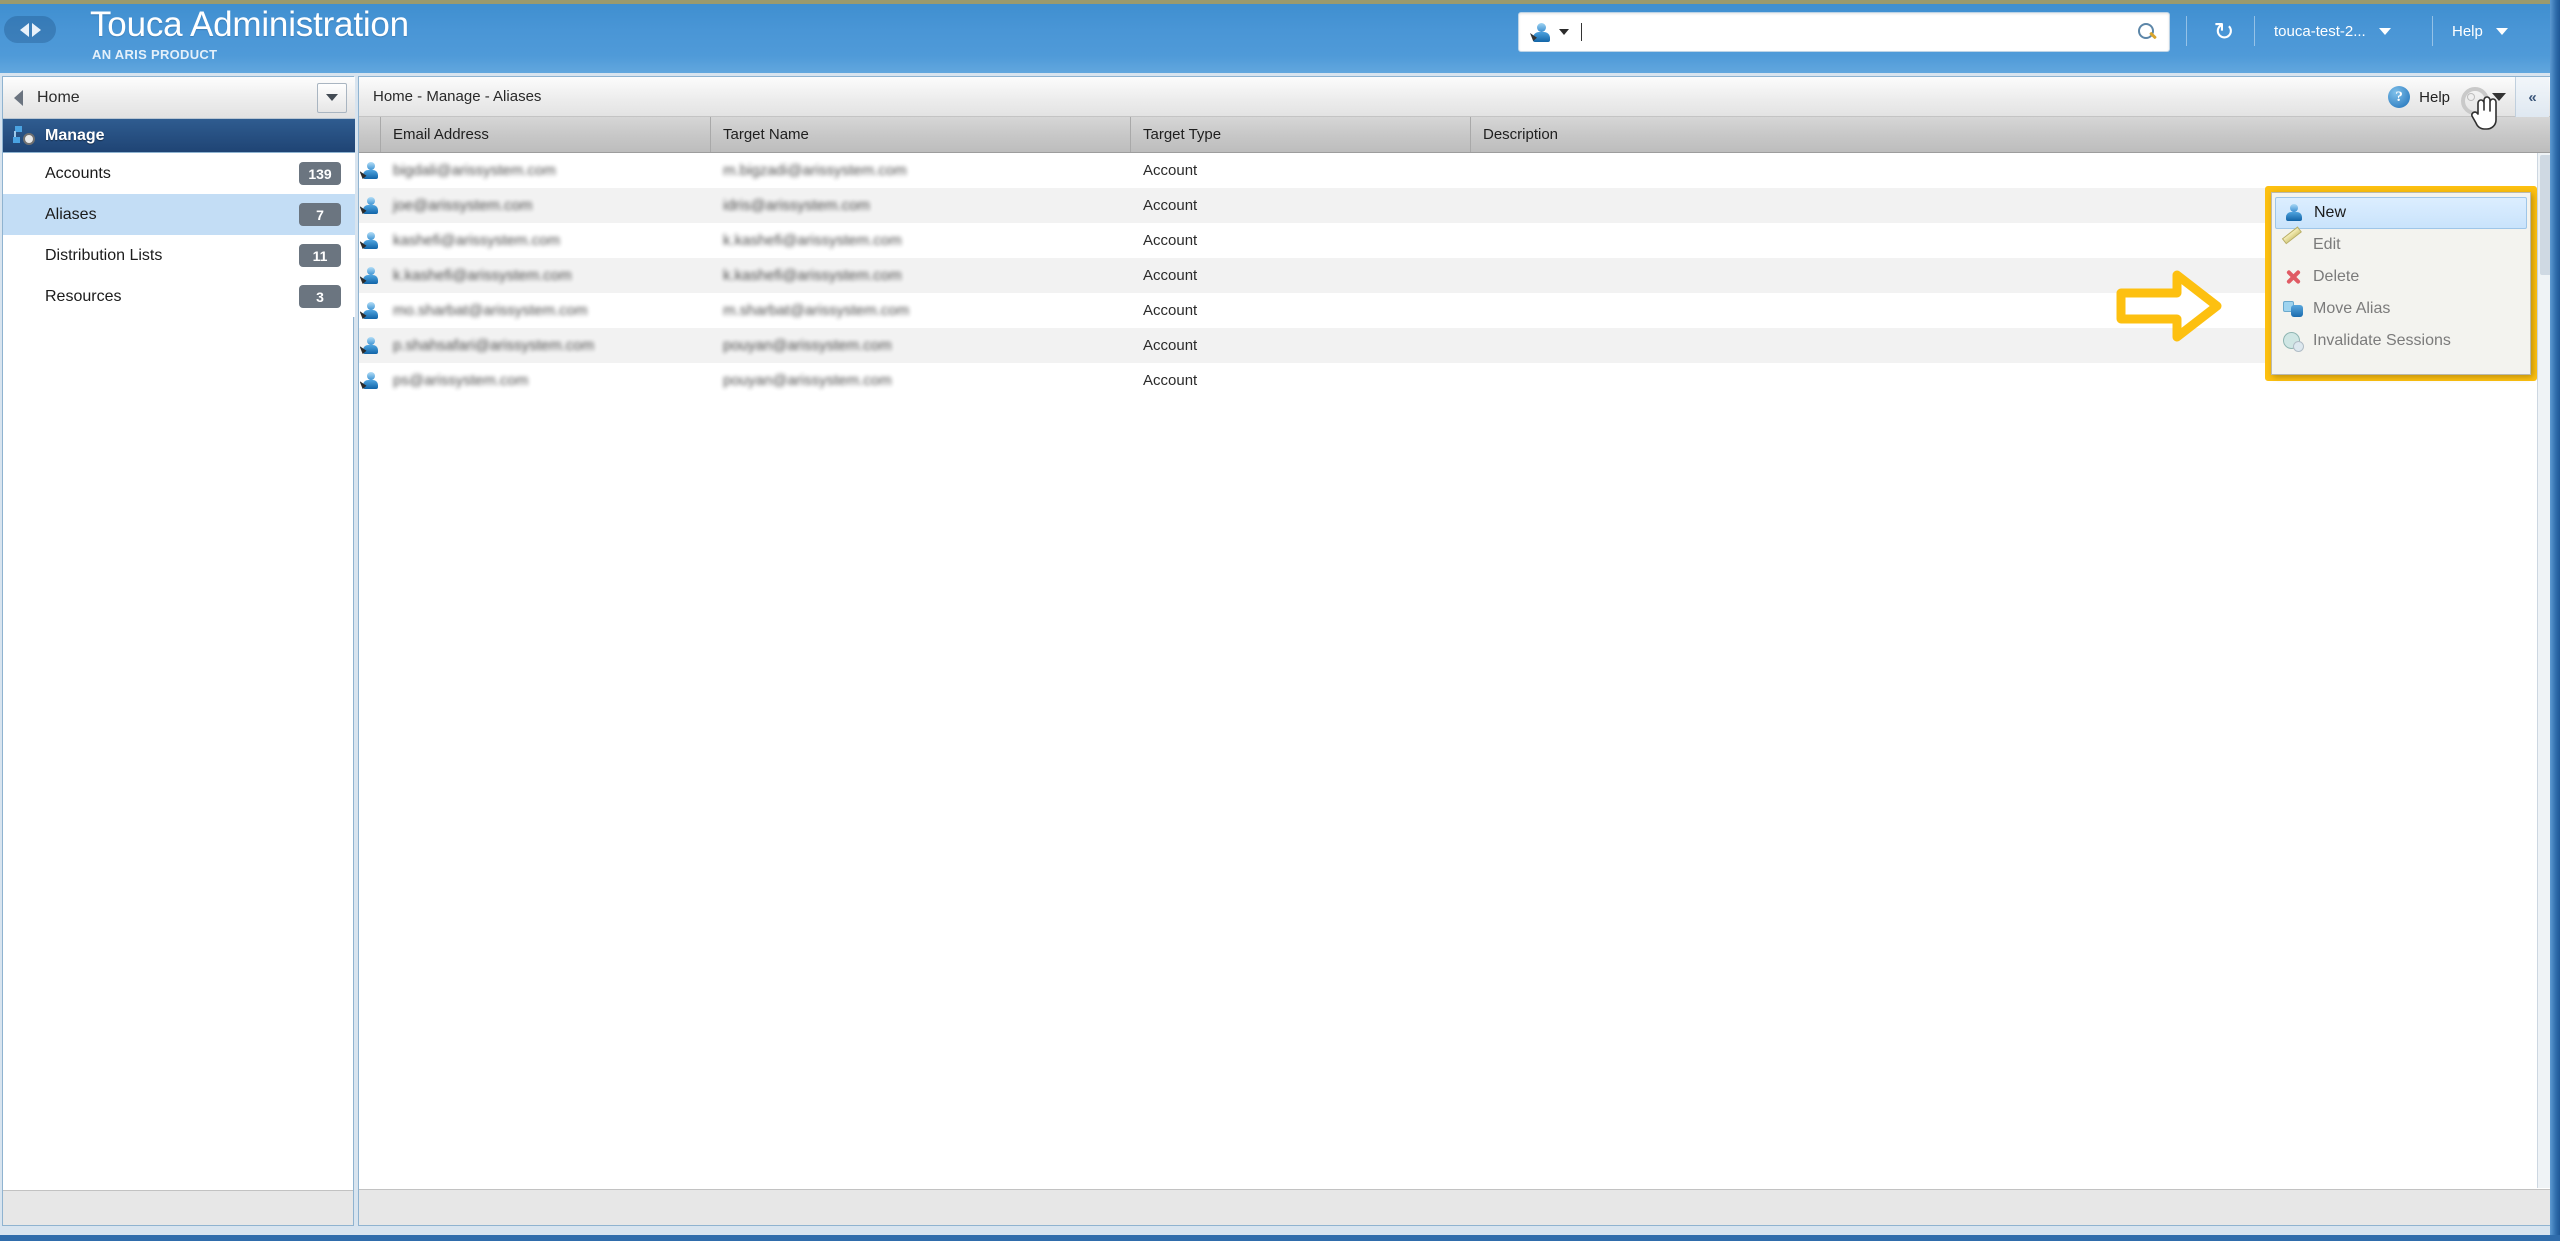 Image resolution: width=2560 pixels, height=1241 pixels. Describe the element at coordinates (463, 205) in the screenshot. I see `cell-email-address: joe@arissystem.com` at that location.